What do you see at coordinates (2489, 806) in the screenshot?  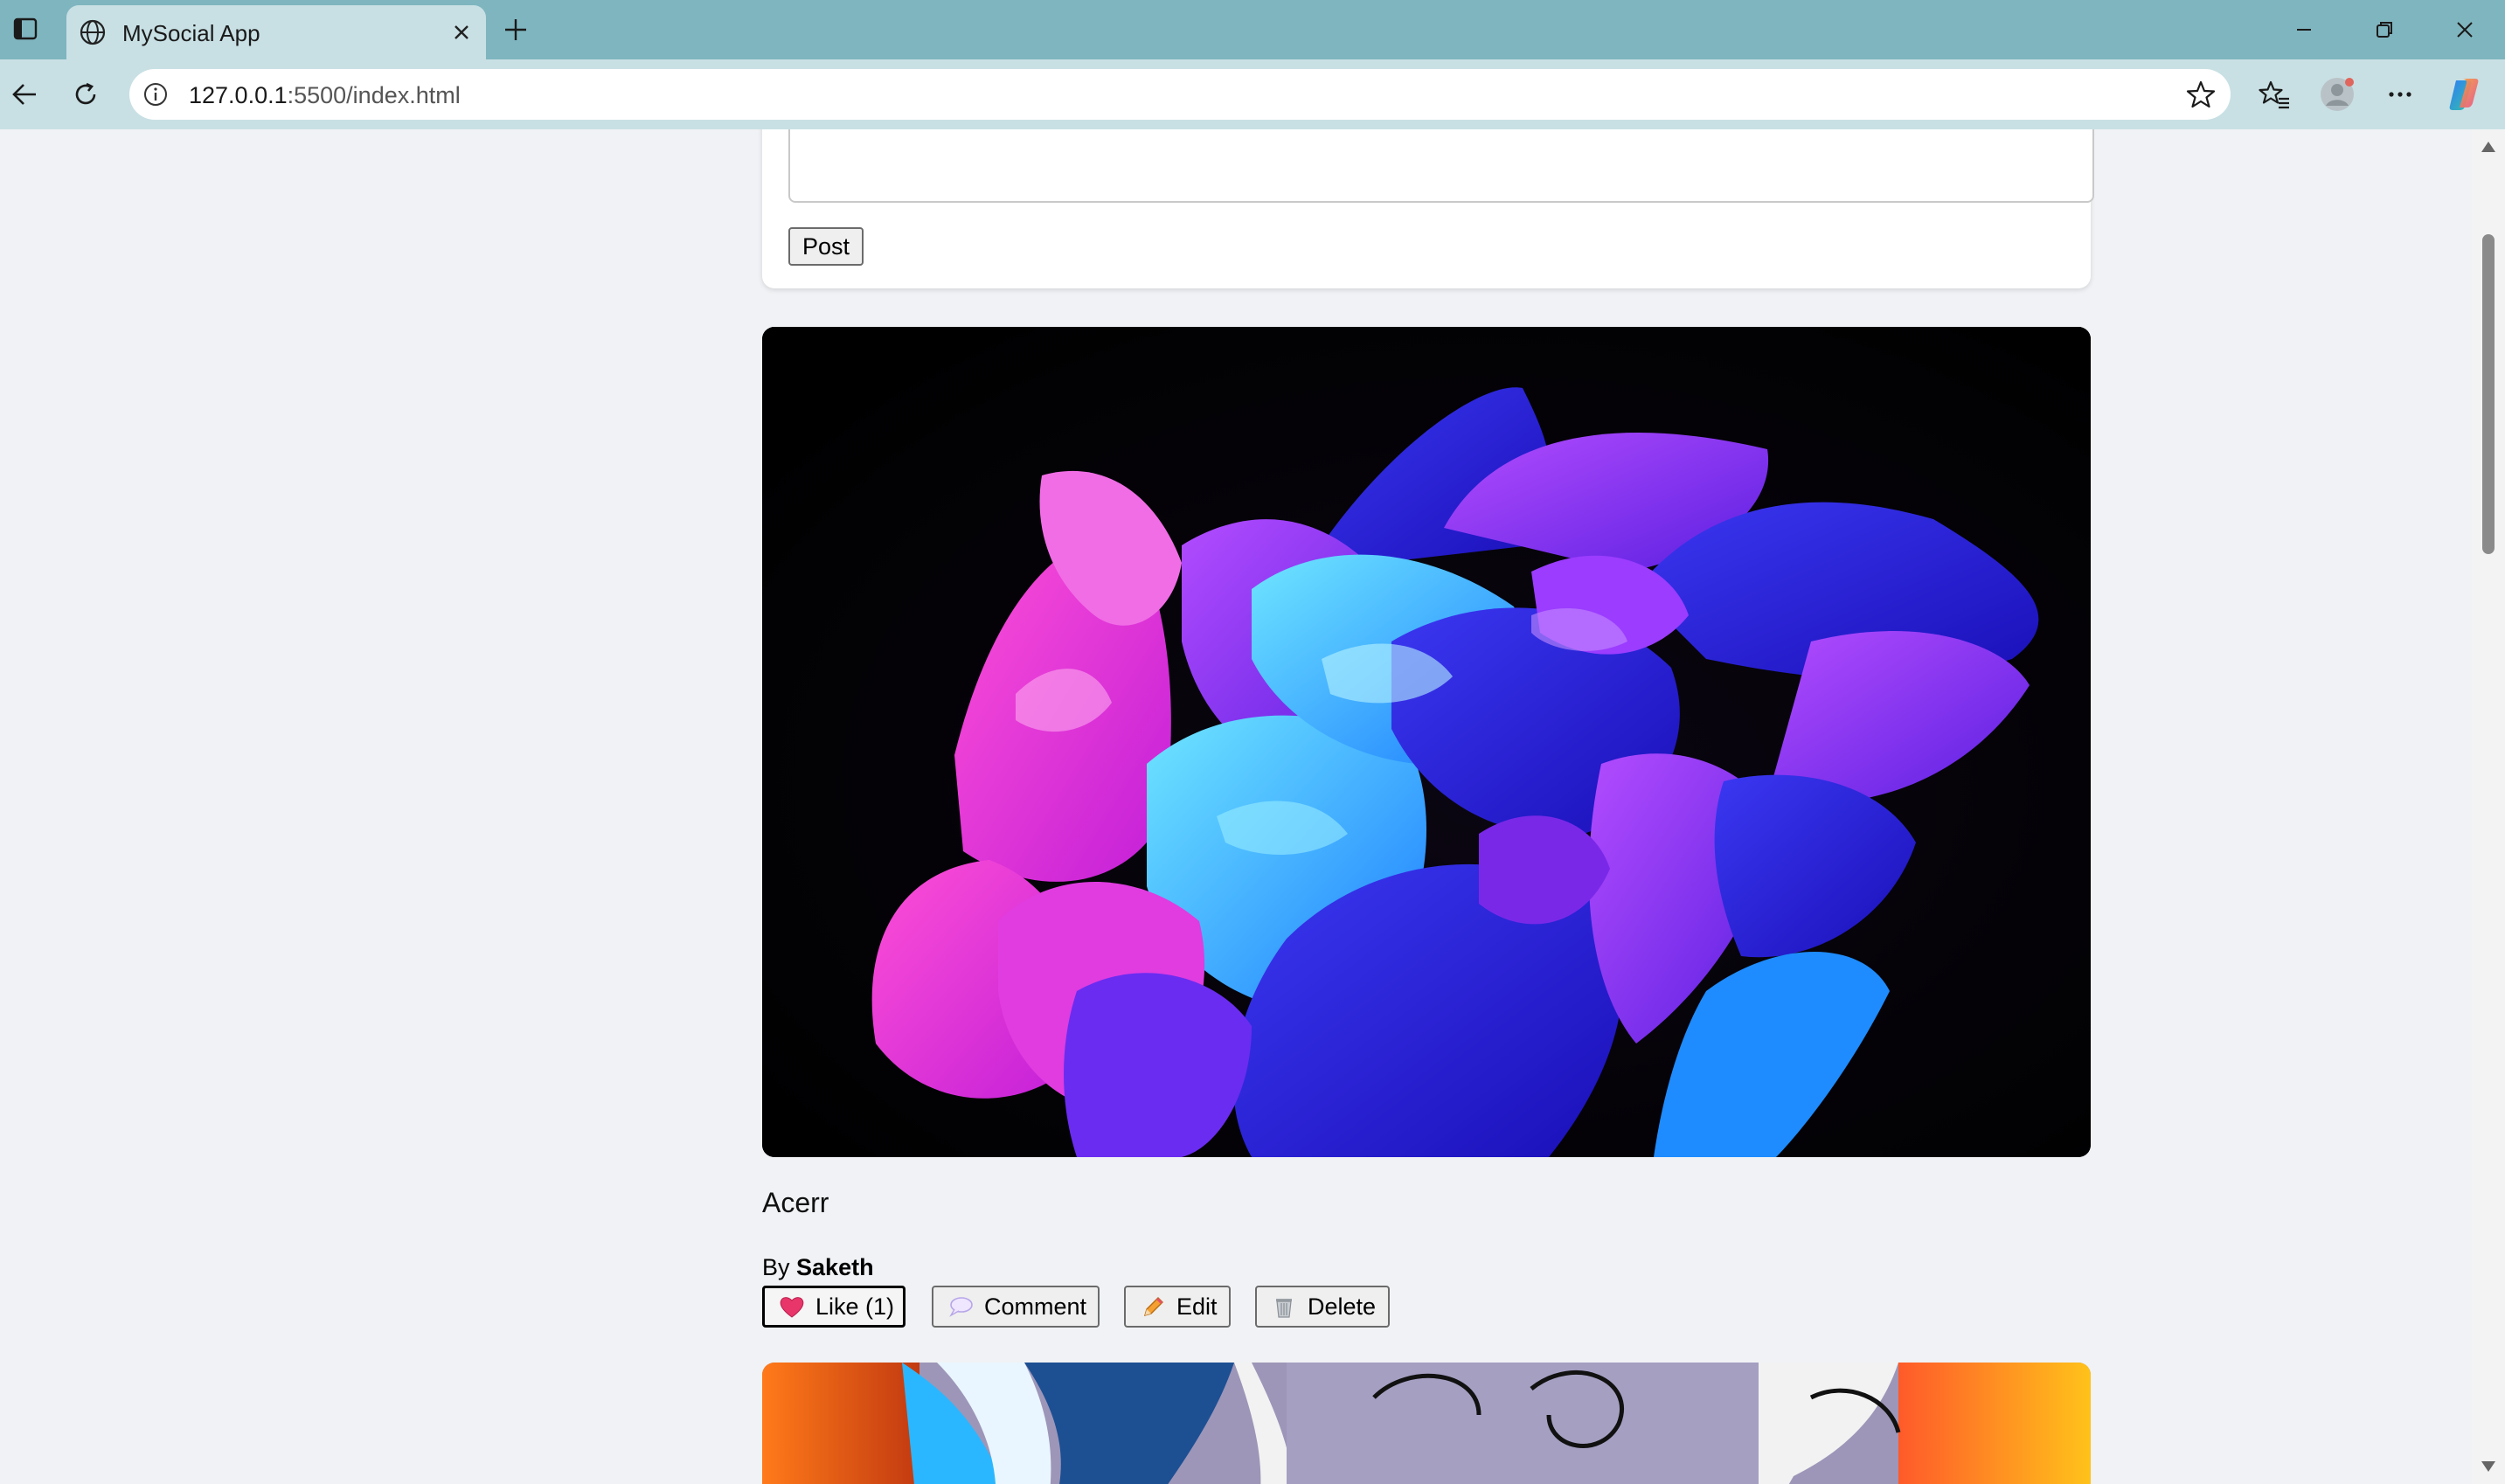 I see `vertical-scrollbar` at bounding box center [2489, 806].